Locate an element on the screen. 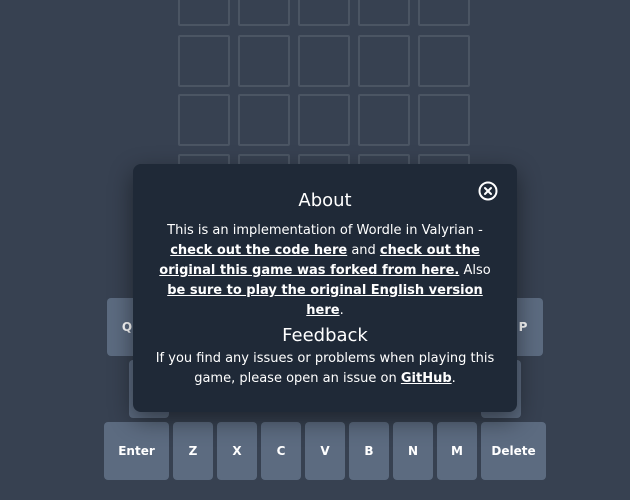 The width and height of the screenshot is (630, 500). about-text-2: and is located at coordinates (363, 250).